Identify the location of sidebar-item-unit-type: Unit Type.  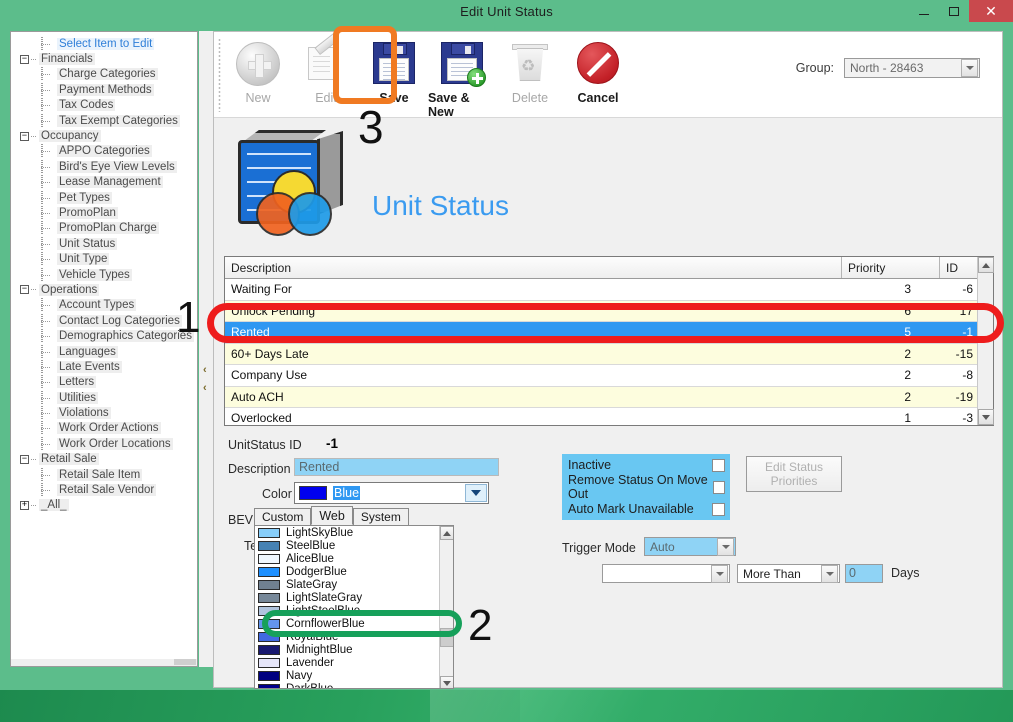
(105, 259).